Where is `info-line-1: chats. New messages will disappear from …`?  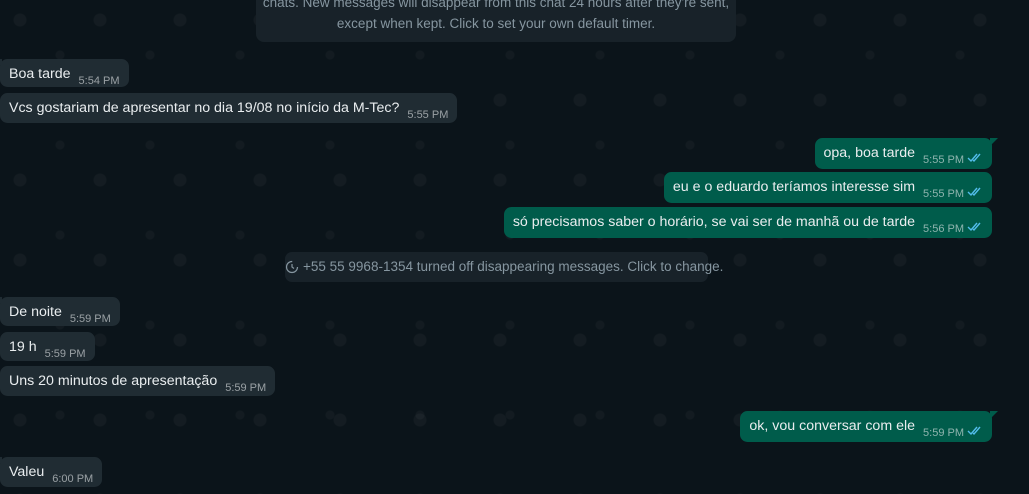
info-line-1: chats. New messages will disappear from … is located at coordinates (496, 5).